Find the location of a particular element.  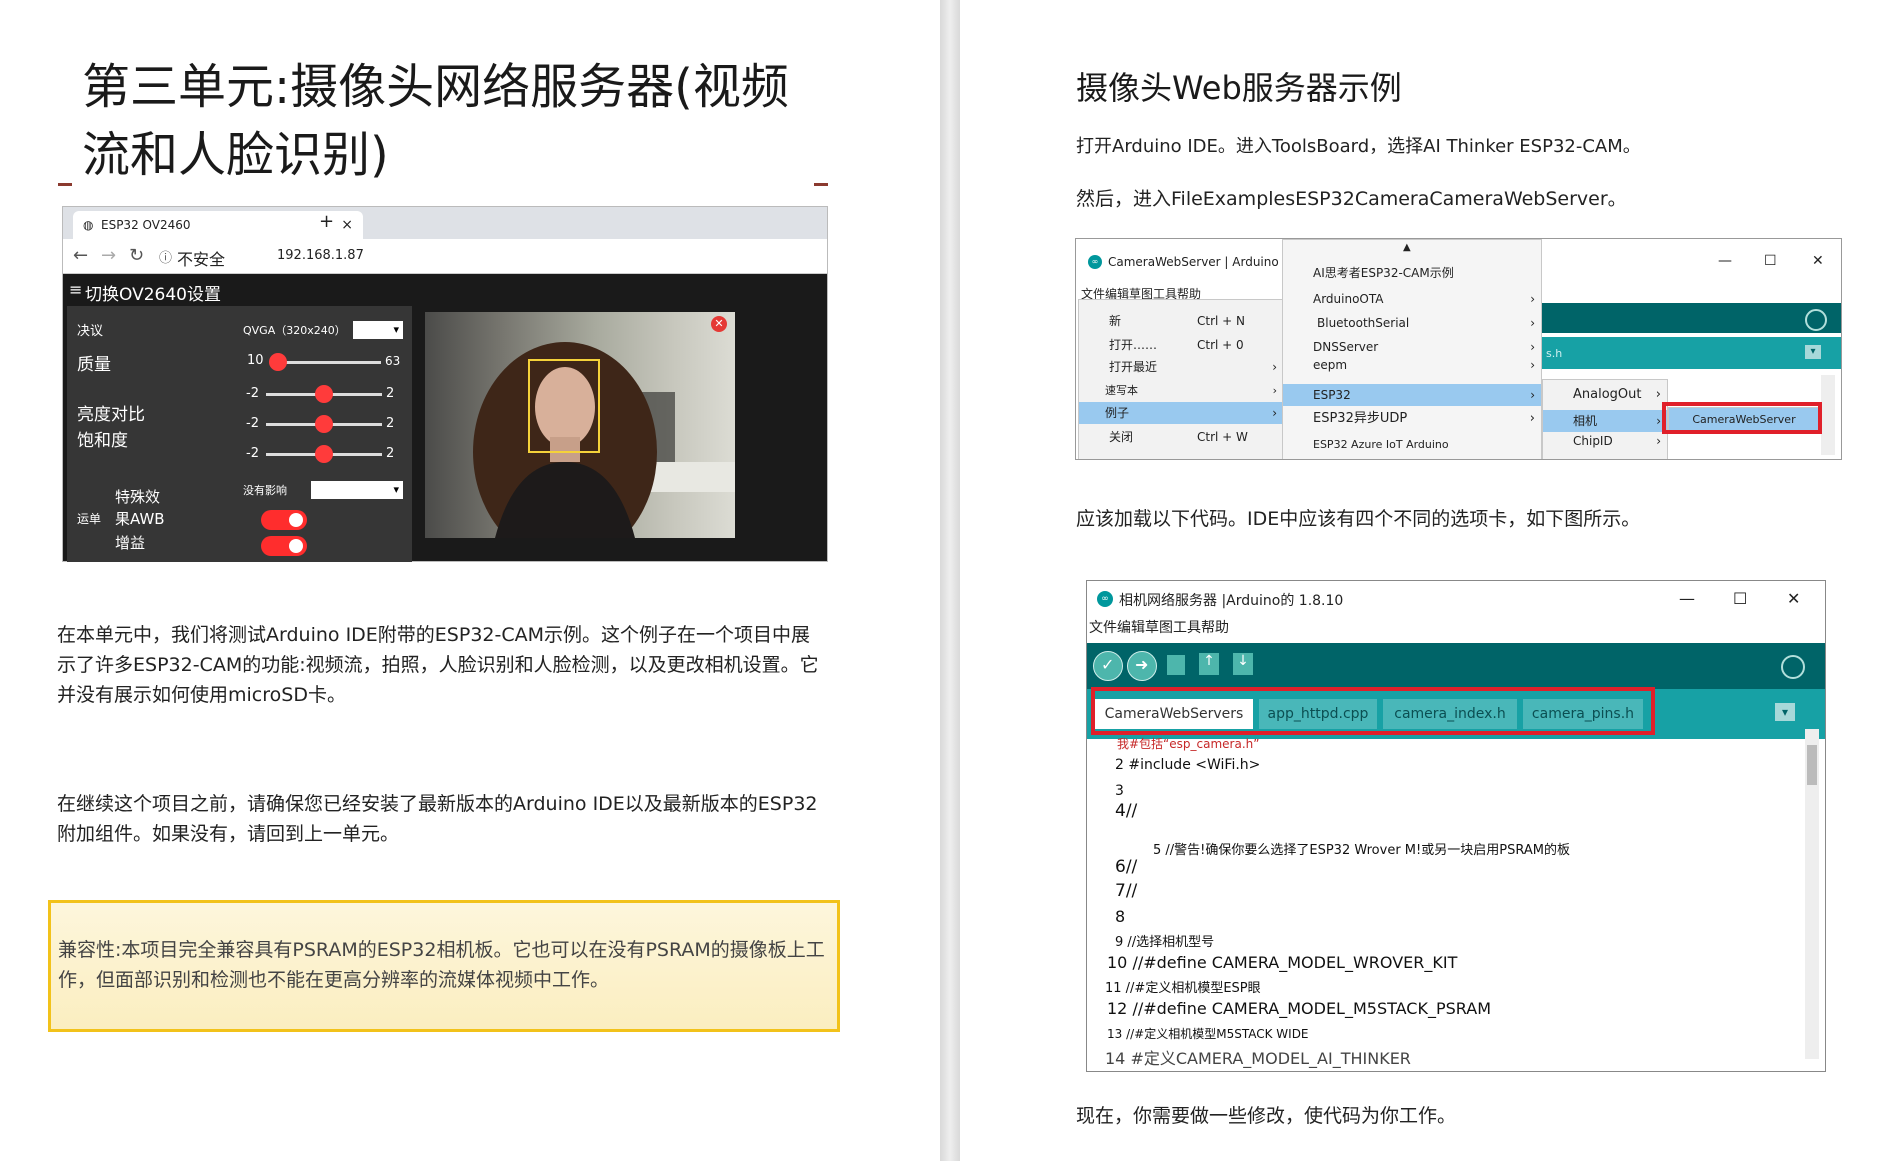

security-label: 不安全 is located at coordinates (201, 259).